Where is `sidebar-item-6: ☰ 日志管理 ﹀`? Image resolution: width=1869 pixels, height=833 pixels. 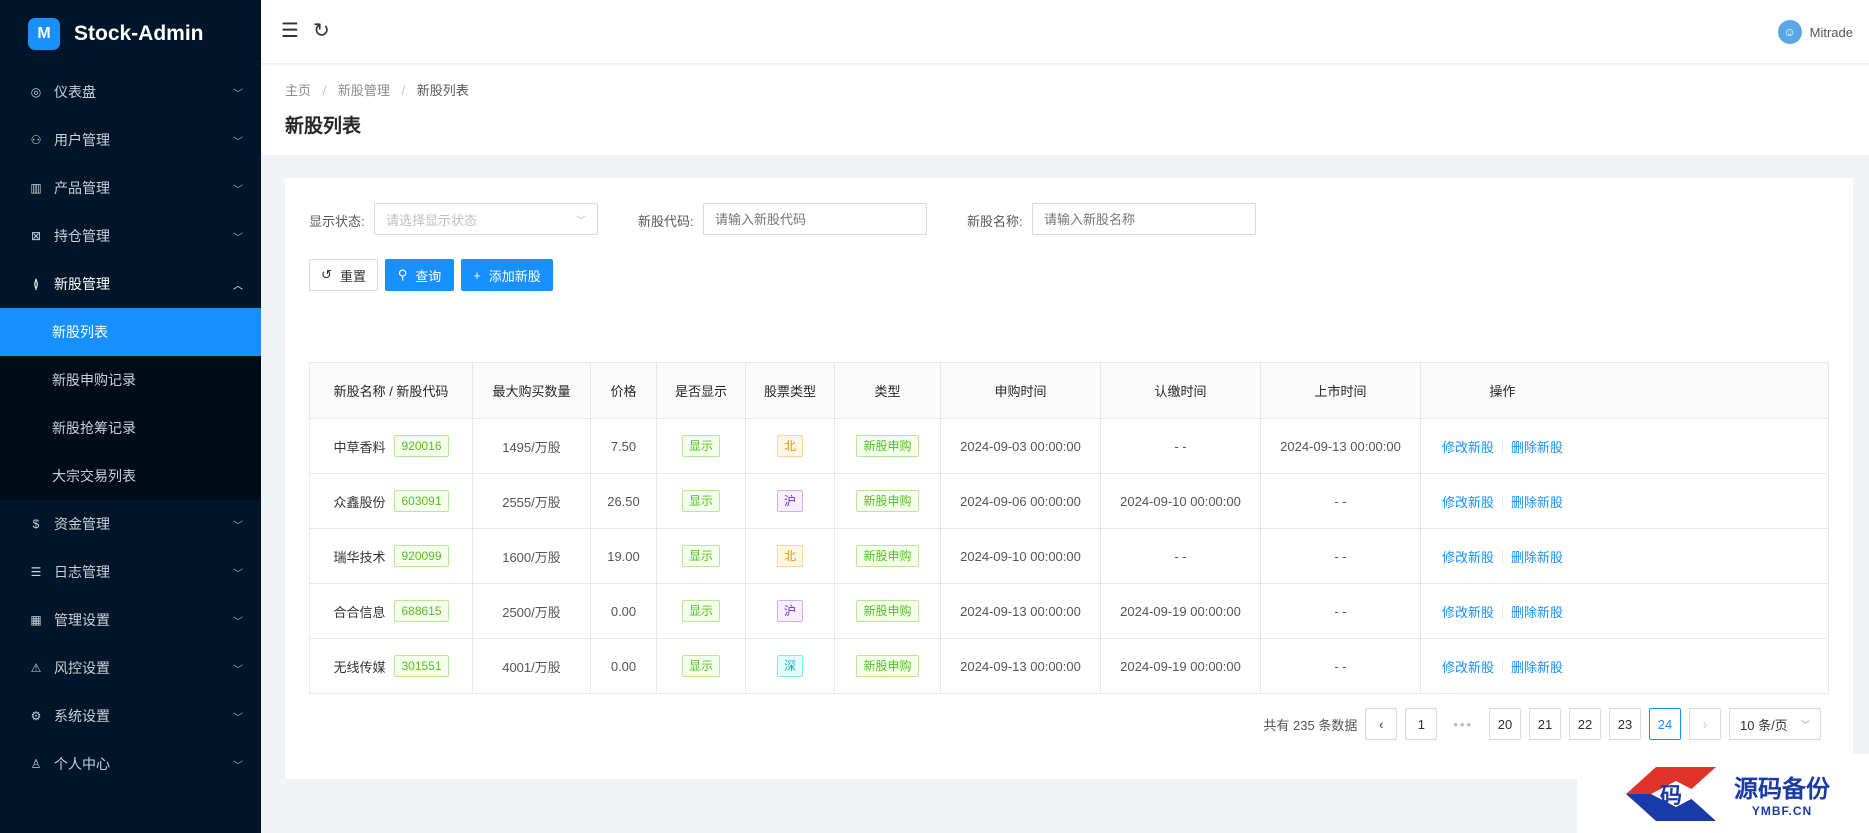
sidebar-item-6: ☰ 日志管理 ﹀ is located at coordinates (130, 572).